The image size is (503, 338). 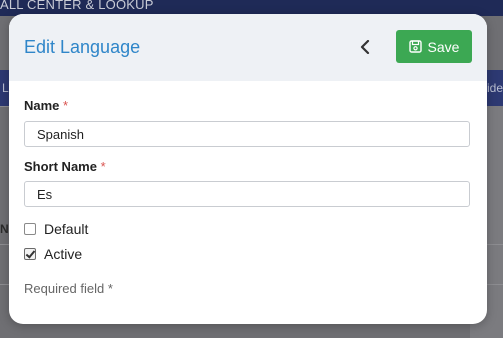 I want to click on save-icon, so click(x=415, y=46).